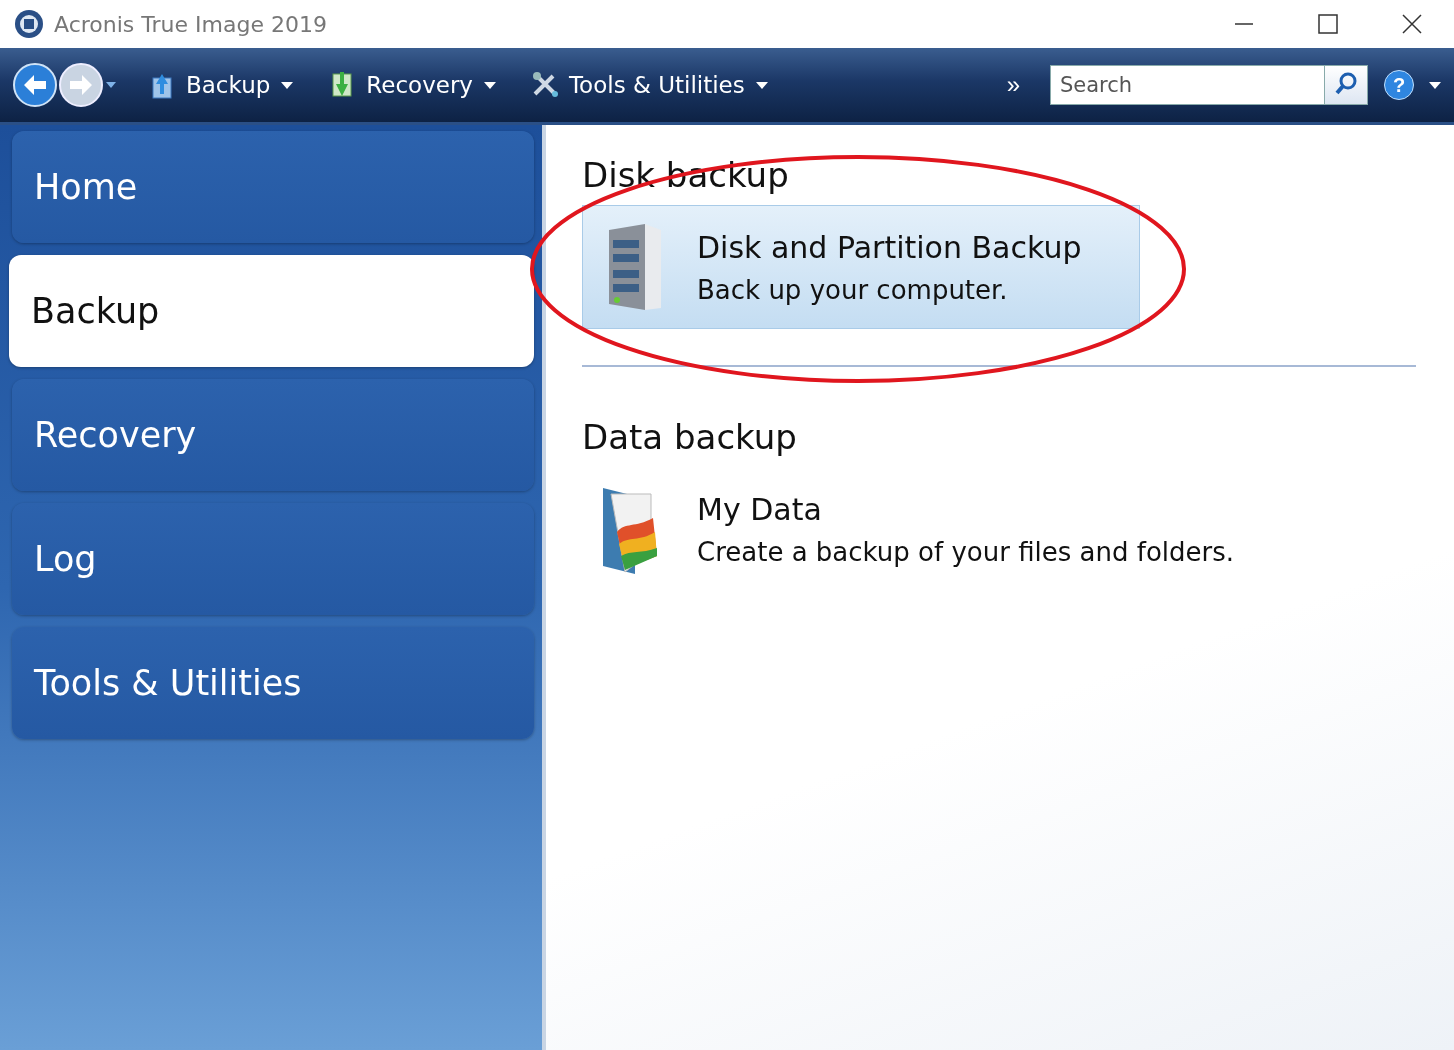 The height and width of the screenshot is (1050, 1454). Describe the element at coordinates (273, 683) in the screenshot. I see `sidebar-item: Tools & Utilities` at that location.